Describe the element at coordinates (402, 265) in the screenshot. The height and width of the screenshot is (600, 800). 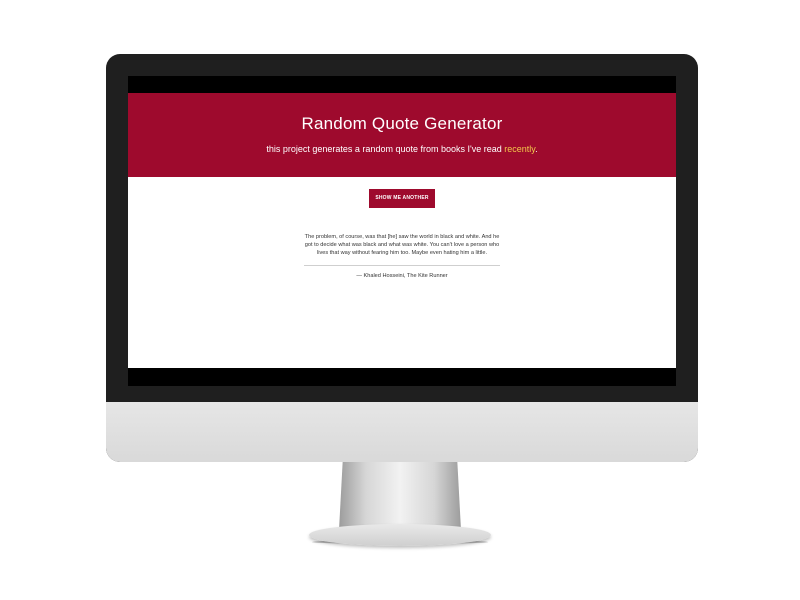
I see `quote-divider` at that location.